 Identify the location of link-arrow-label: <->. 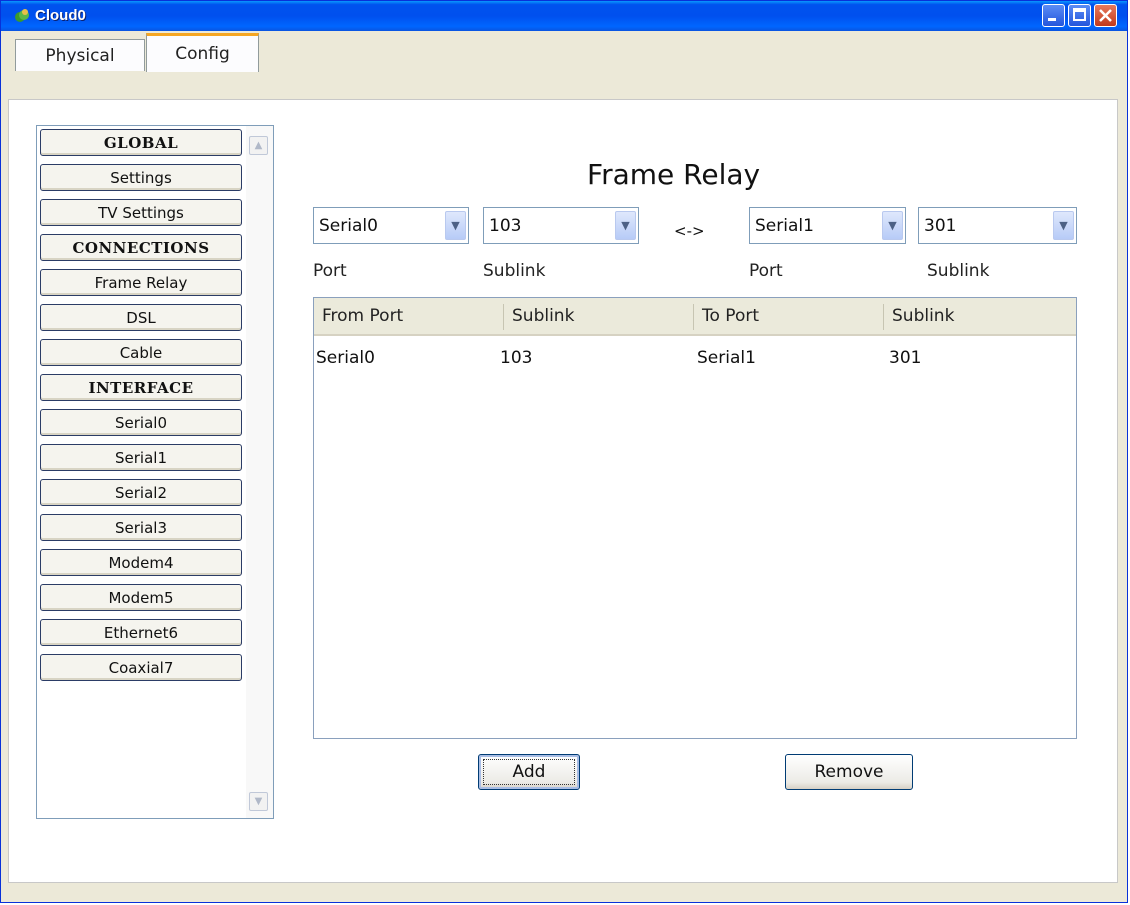
(689, 231).